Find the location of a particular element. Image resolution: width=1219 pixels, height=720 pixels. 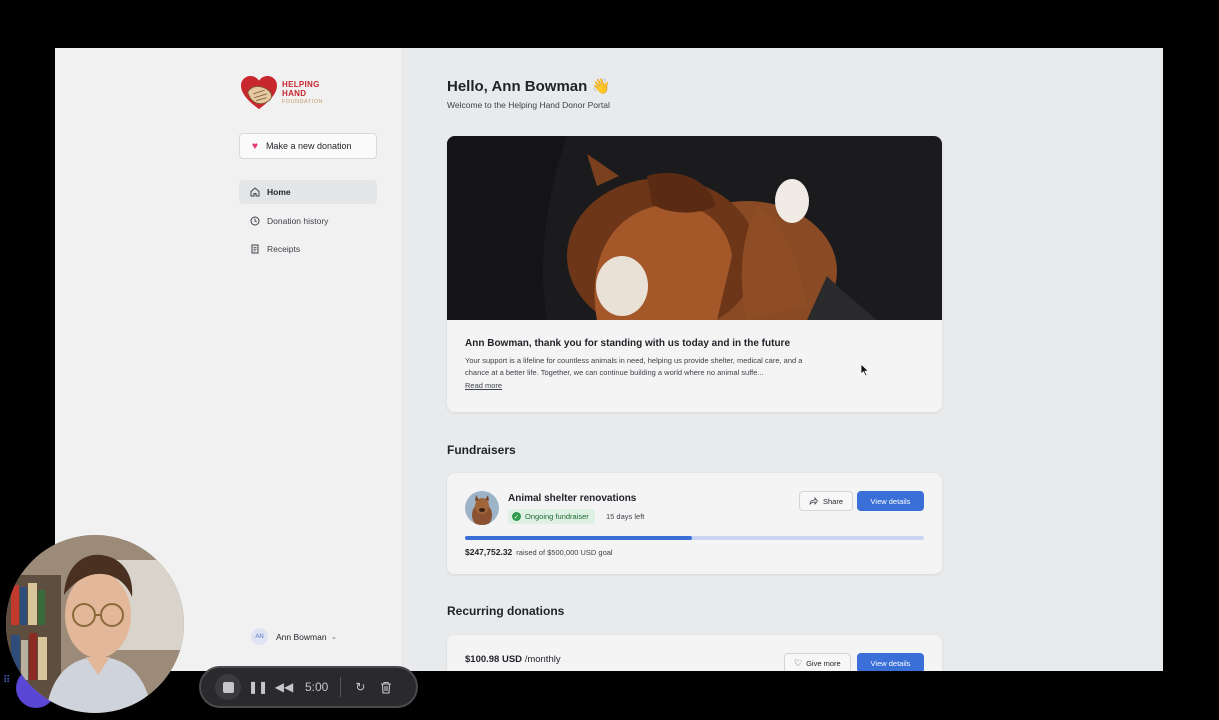

brand-logo: HELPING HAND FOUNDATION is located at coordinates (281, 93).